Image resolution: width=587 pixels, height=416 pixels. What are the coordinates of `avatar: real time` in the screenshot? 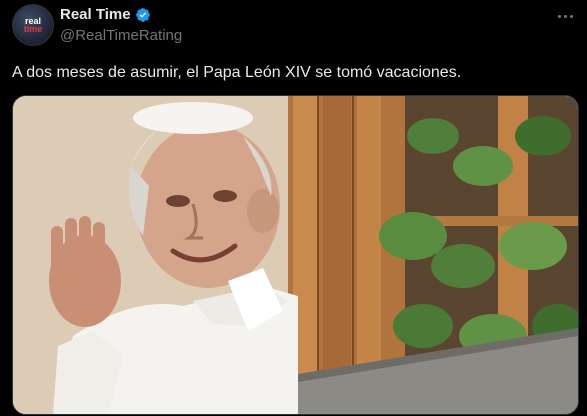 It's located at (33, 25).